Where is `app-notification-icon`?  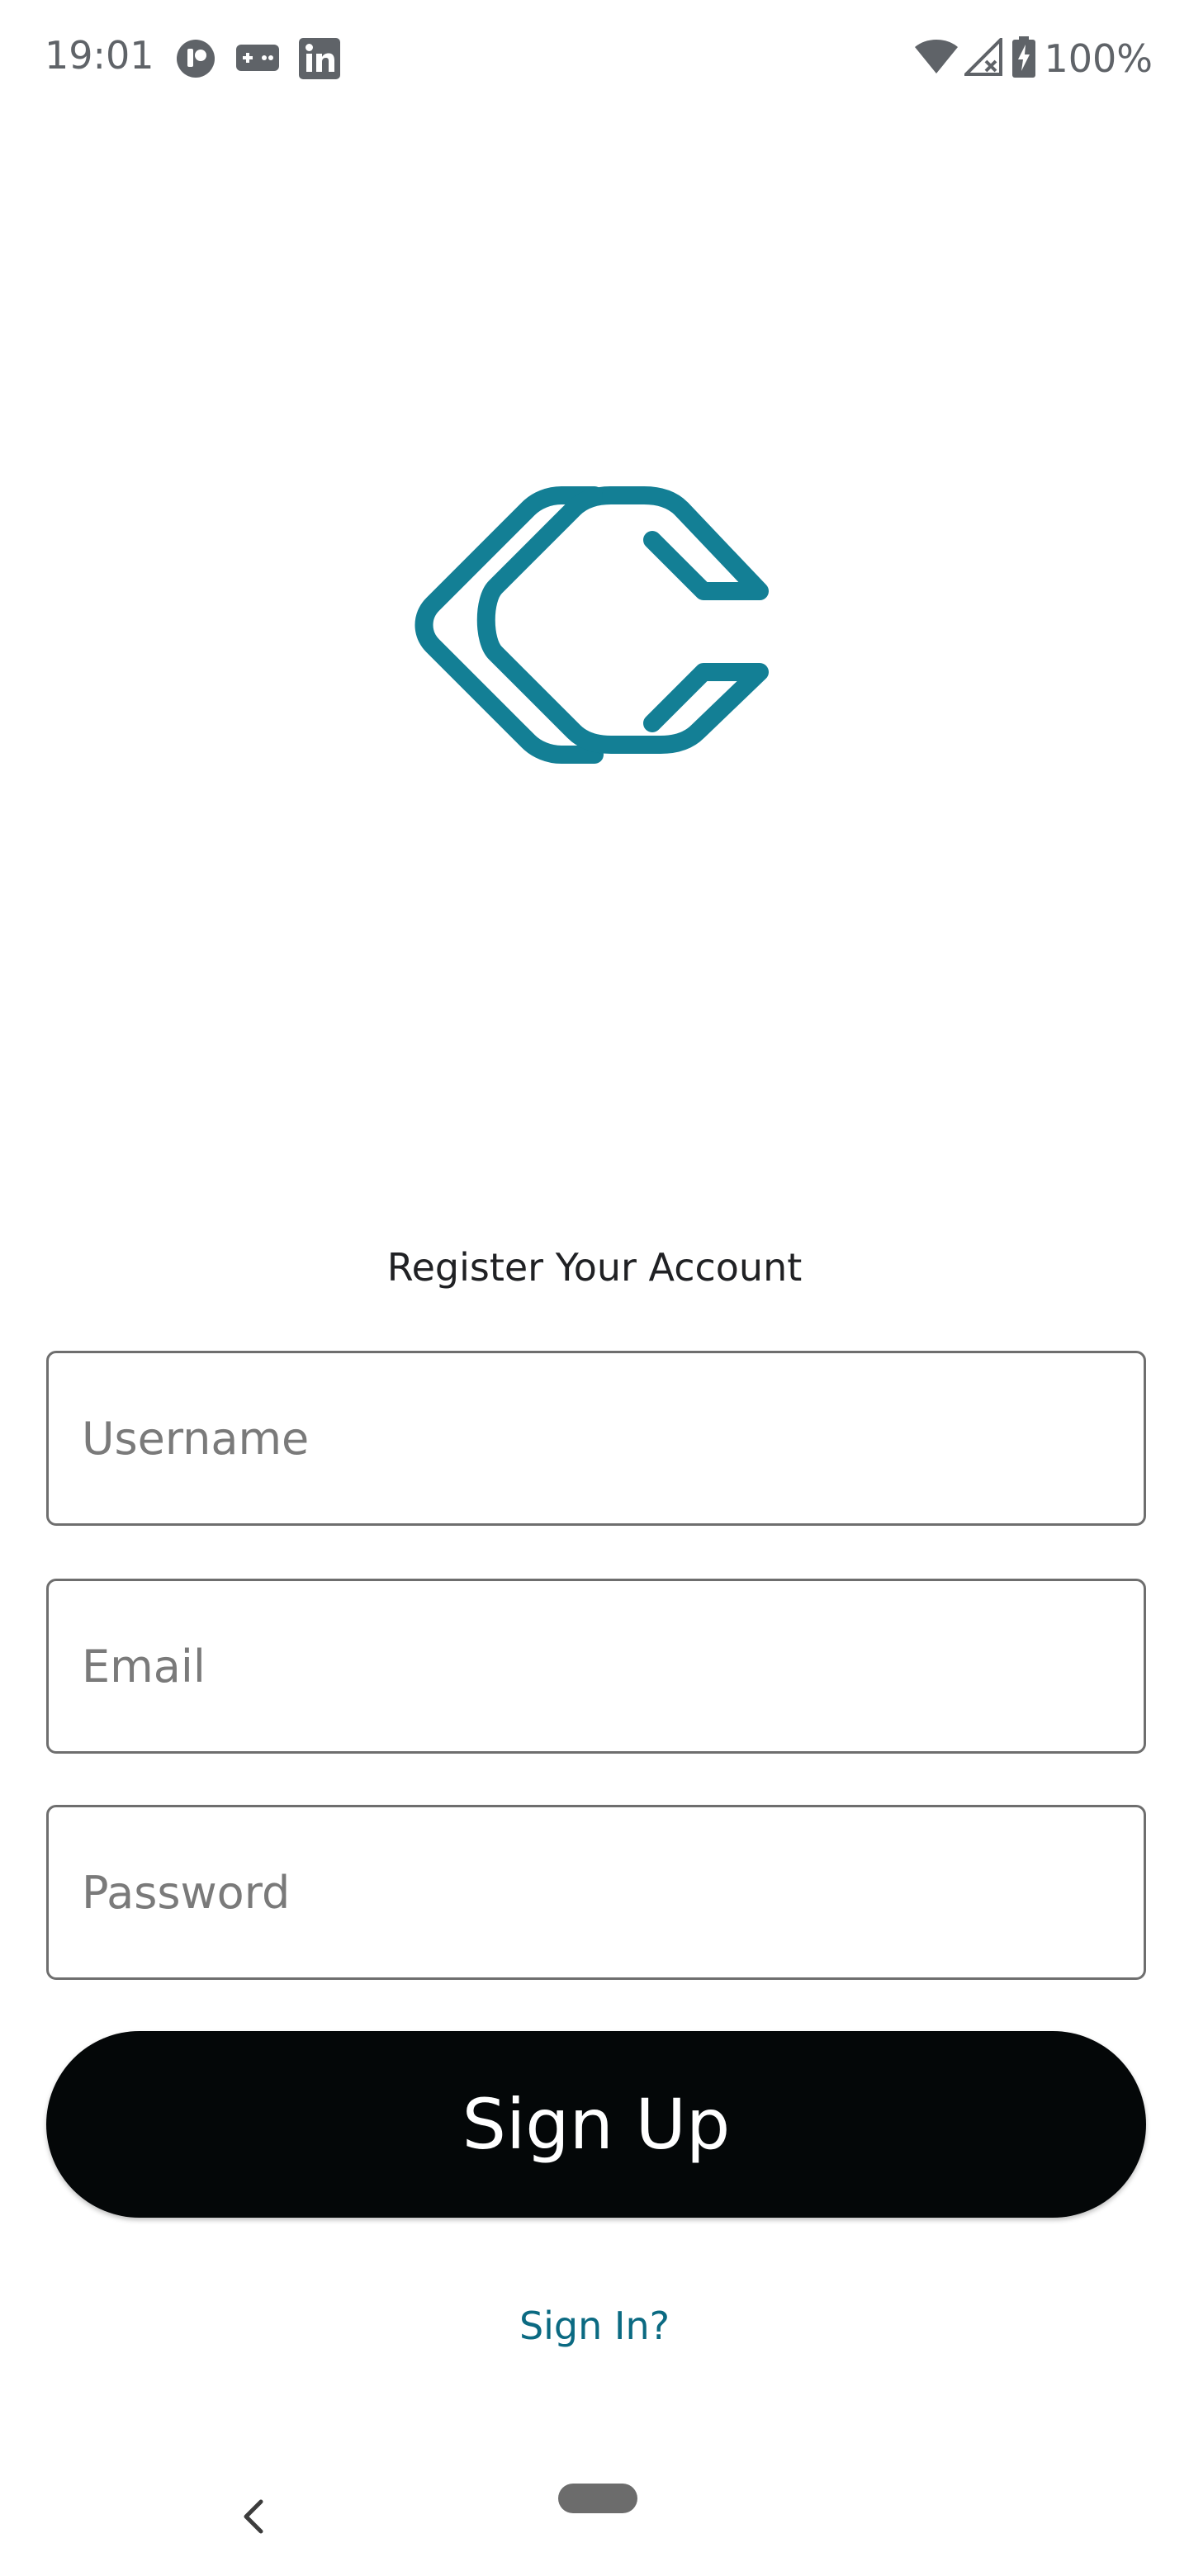 app-notification-icon is located at coordinates (195, 60).